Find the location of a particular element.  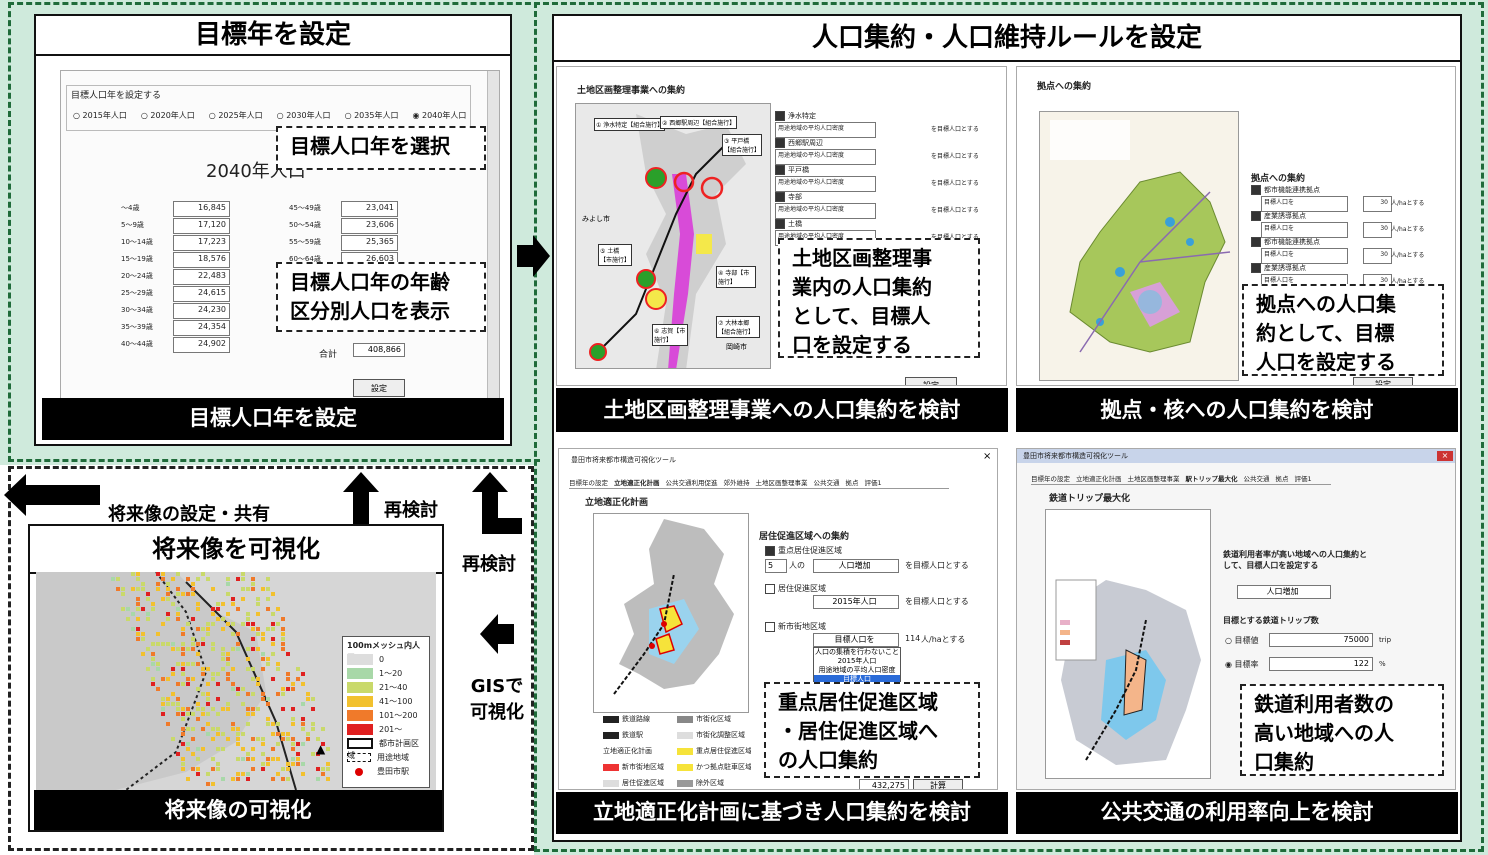

location-legend-label: 除外区域 is located at coordinates (710, 783).